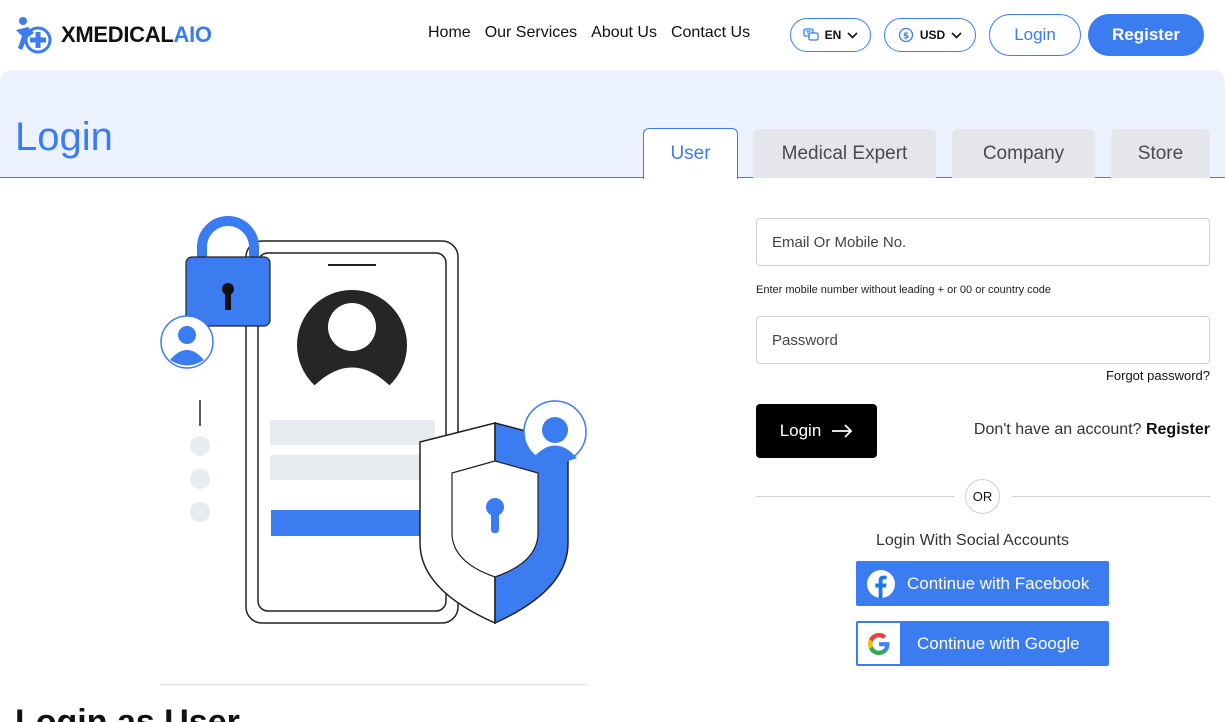  I want to click on forgot-password-link: Forgot password?, so click(1158, 375).